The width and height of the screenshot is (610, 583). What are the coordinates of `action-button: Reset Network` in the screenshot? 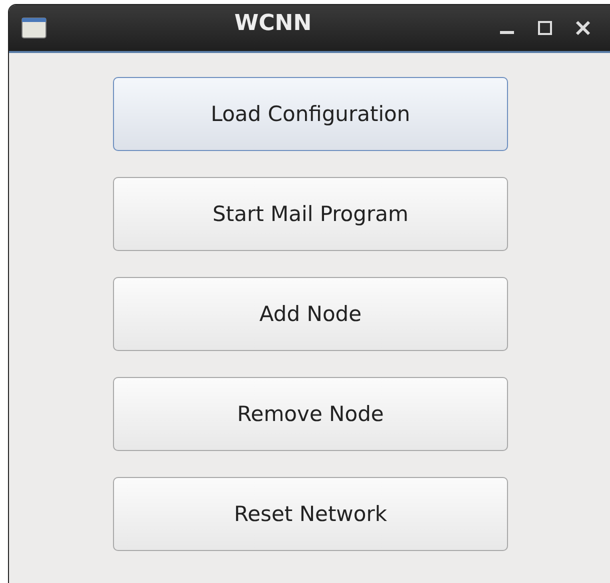 It's located at (310, 514).